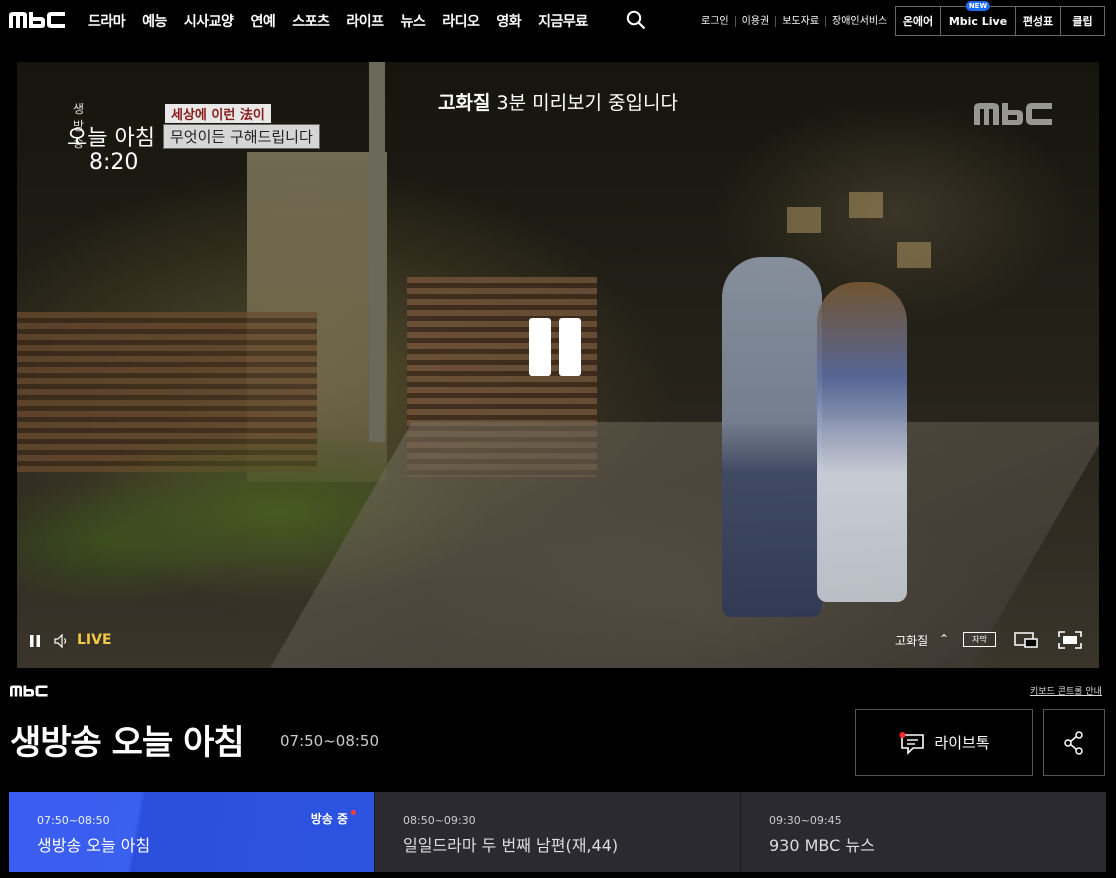 This screenshot has width=1116, height=878. What do you see at coordinates (636, 20) in the screenshot?
I see `search-icon` at bounding box center [636, 20].